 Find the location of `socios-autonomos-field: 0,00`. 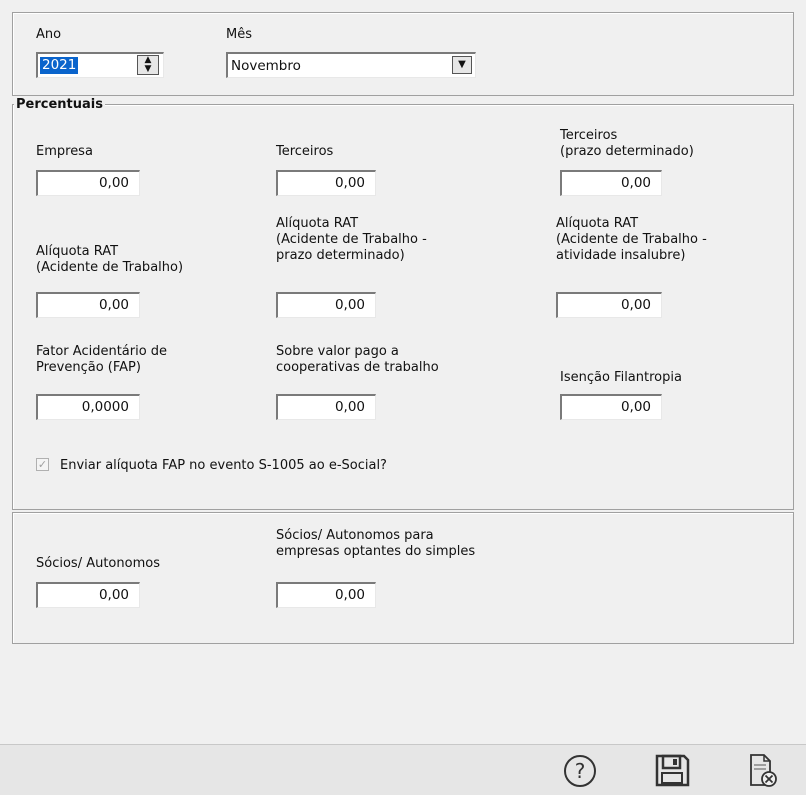

socios-autonomos-field: 0,00 is located at coordinates (88, 595).